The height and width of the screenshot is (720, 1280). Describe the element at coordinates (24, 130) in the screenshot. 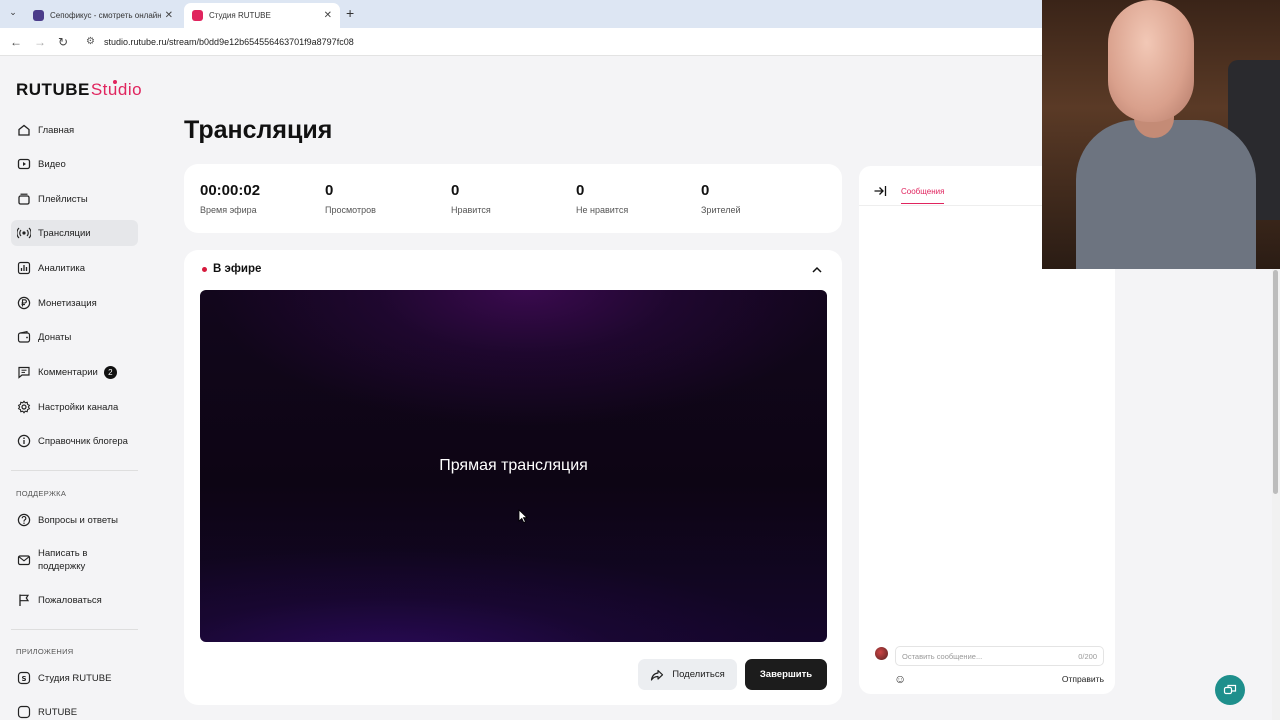

I see `home-icon` at that location.